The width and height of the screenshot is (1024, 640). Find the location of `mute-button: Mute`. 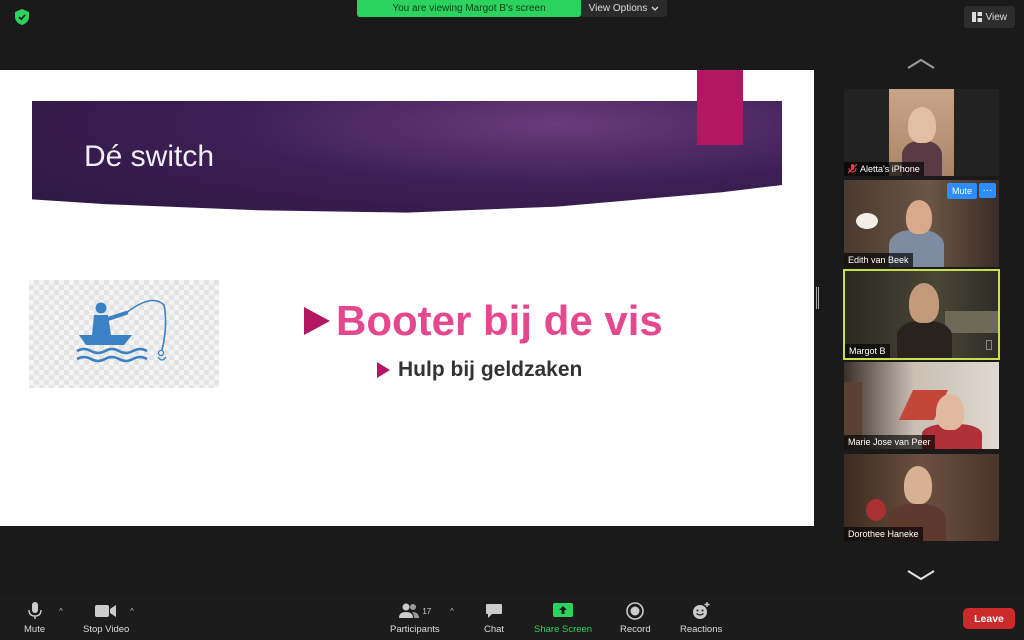

mute-button: Mute is located at coordinates (34, 618).